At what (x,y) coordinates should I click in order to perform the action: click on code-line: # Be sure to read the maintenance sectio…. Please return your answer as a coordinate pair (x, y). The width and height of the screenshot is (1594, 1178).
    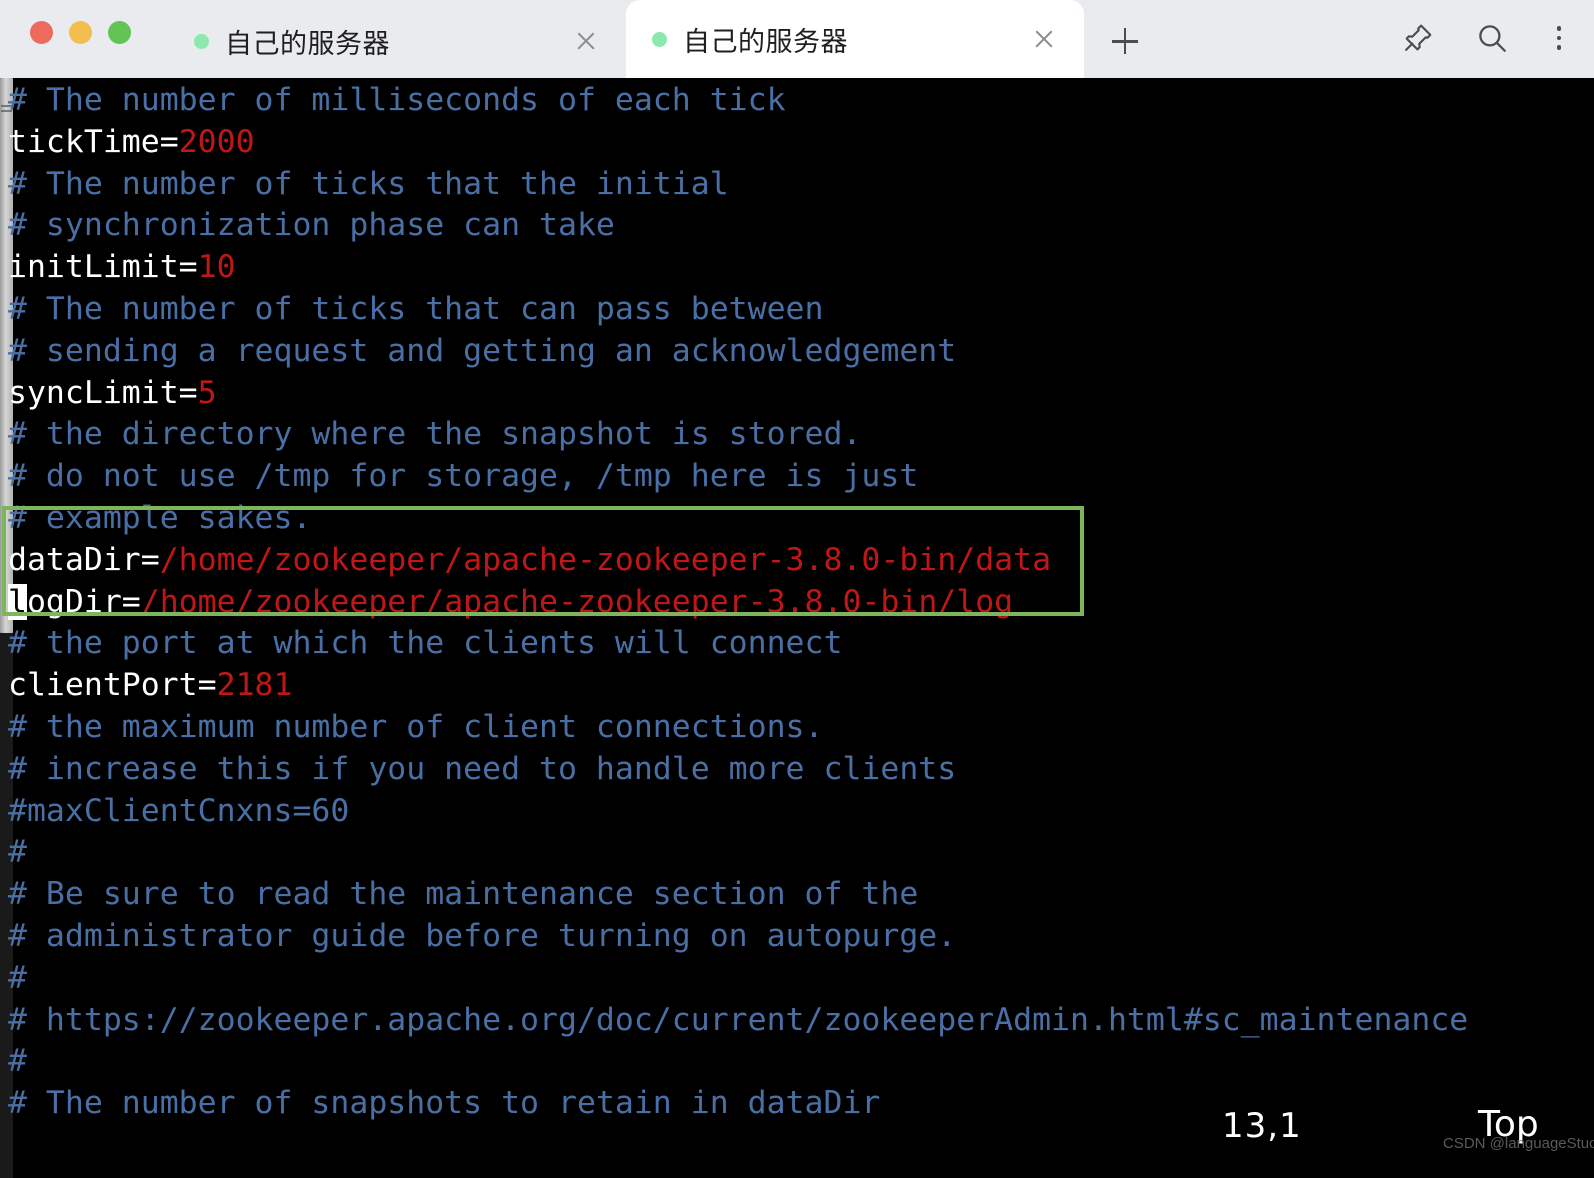
    Looking at the image, I should click on (798, 895).